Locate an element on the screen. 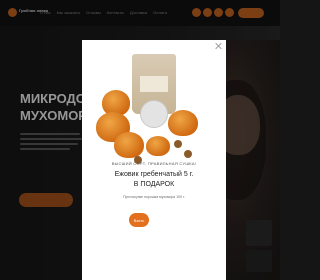 The image size is (320, 280). take-button: Взять is located at coordinates (139, 220).